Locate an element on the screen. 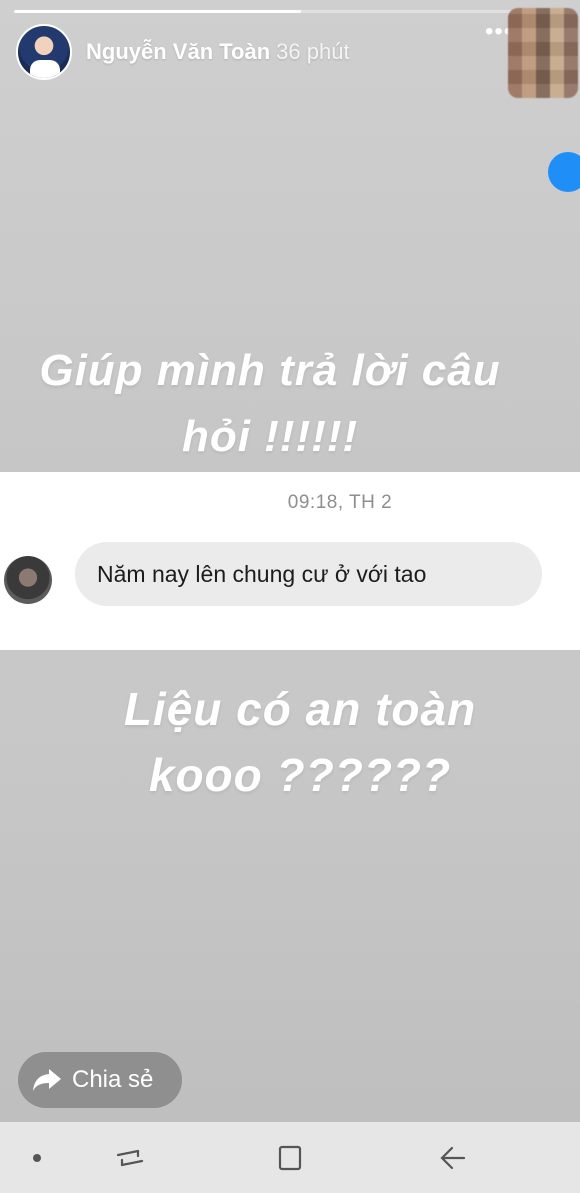 The height and width of the screenshot is (1193, 580). blurred-face-image is located at coordinates (543, 53).